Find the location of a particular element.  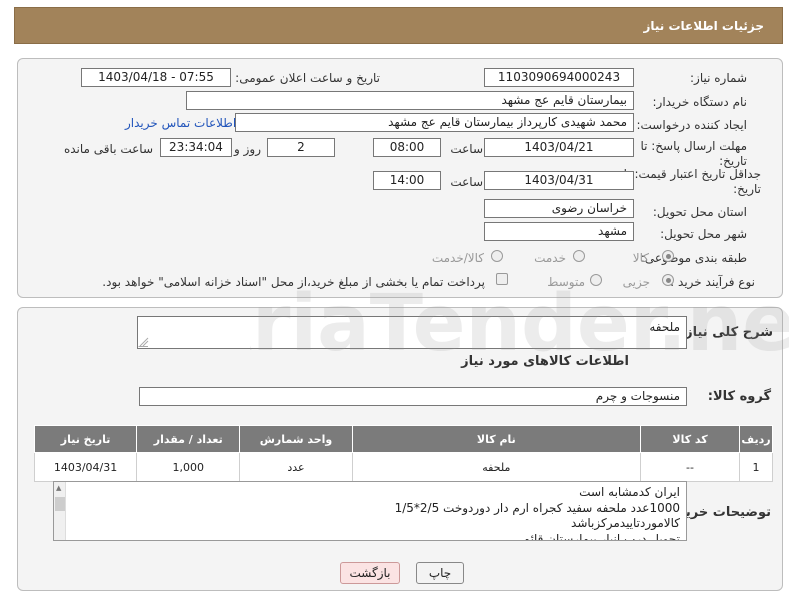

purchase-type-radio-medium is located at coordinates (596, 280).